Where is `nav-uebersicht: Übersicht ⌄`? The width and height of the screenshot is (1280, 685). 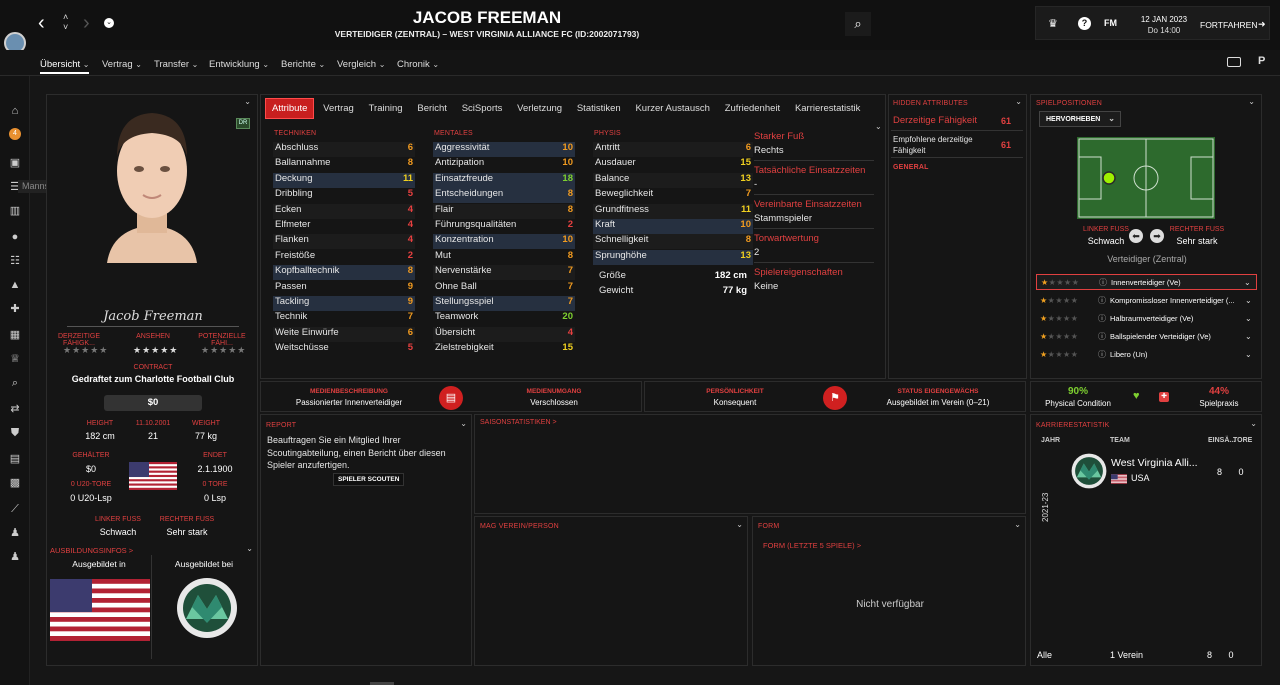 nav-uebersicht: Übersicht ⌄ is located at coordinates (65, 66).